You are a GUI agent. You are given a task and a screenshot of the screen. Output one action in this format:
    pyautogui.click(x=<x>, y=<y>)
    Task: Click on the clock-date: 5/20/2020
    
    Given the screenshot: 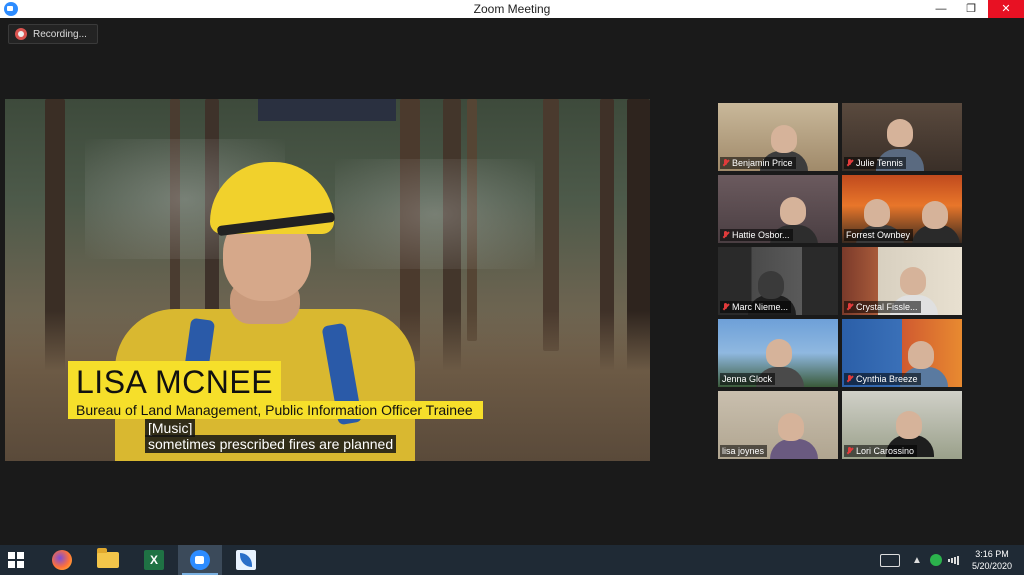 What is the action you would take?
    pyautogui.click(x=992, y=566)
    